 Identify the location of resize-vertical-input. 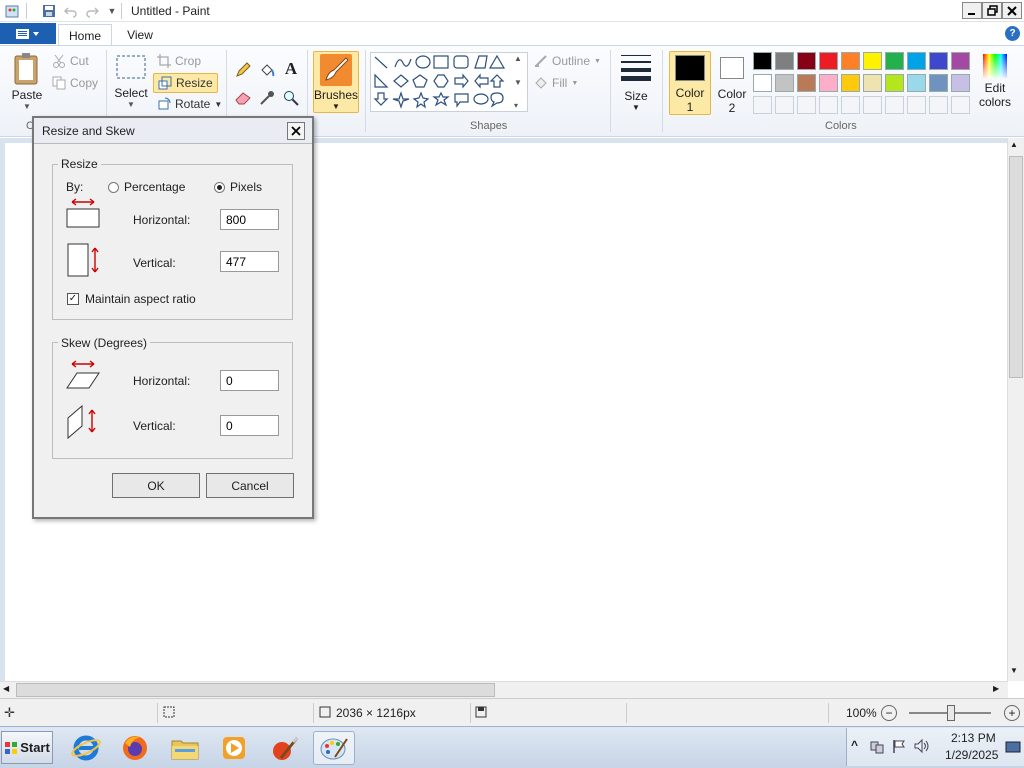
(249, 261).